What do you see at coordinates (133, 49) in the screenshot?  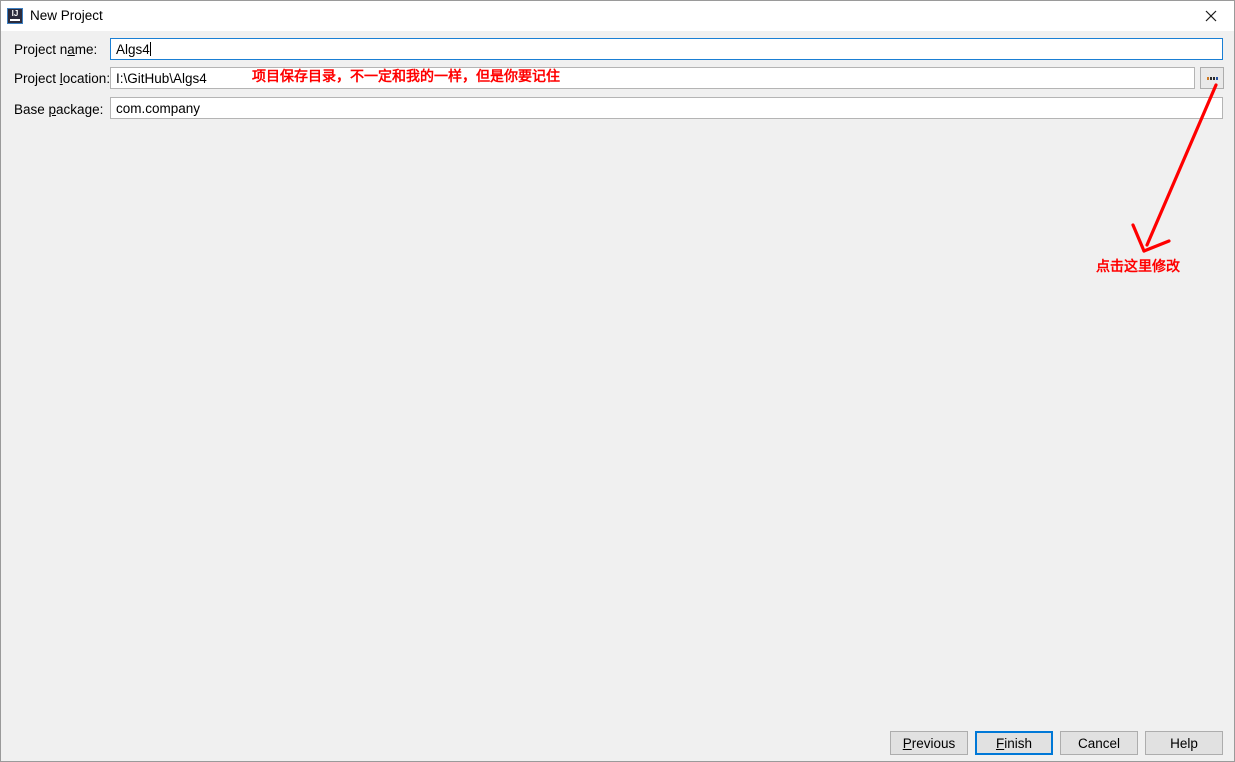 I see `project-name-value: Algs4` at bounding box center [133, 49].